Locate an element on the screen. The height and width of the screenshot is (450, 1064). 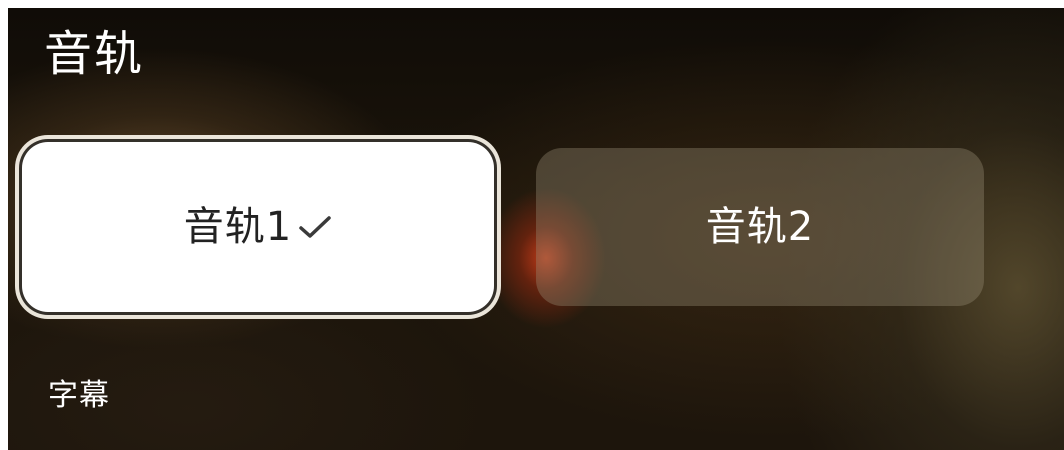
audio-track-2-button: 音轨2 is located at coordinates (760, 227).